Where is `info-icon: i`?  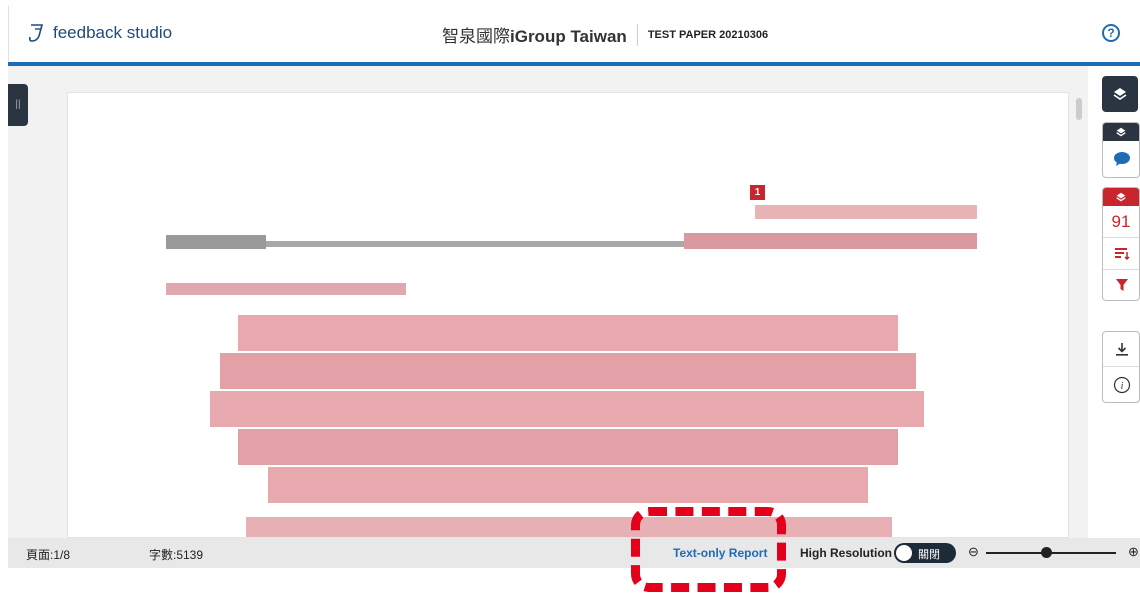 info-icon: i is located at coordinates (1122, 384).